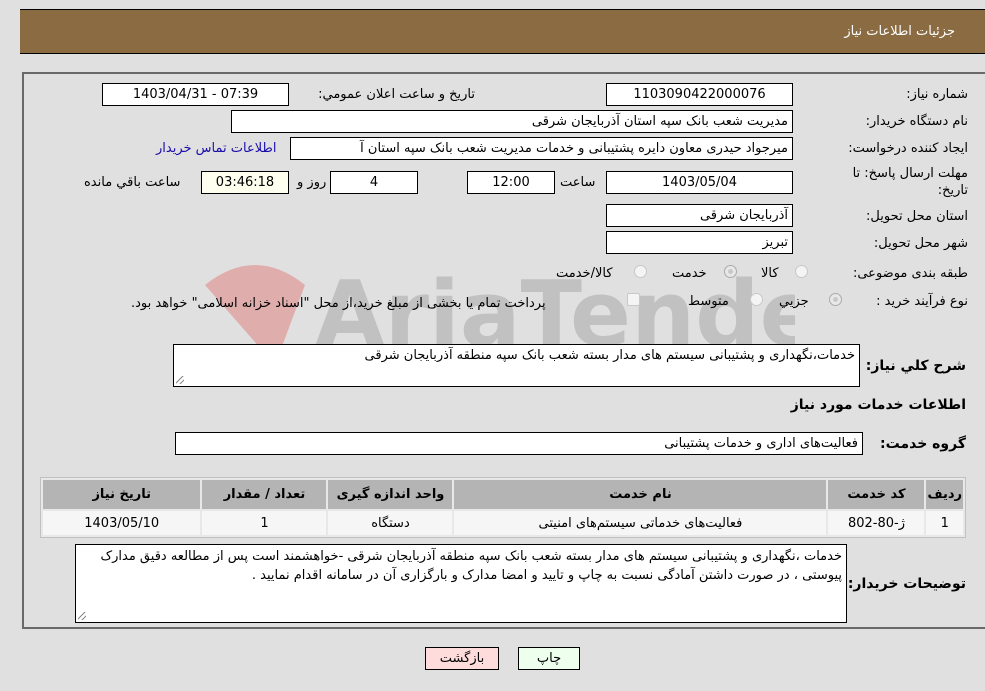 The width and height of the screenshot is (985, 691). I want to click on announce-date-field: 1403/04/31 - 07:39, so click(195, 94).